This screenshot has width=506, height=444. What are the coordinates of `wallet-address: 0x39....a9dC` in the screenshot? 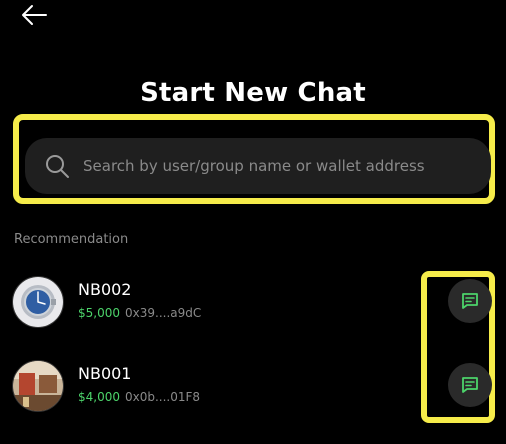 It's located at (163, 313).